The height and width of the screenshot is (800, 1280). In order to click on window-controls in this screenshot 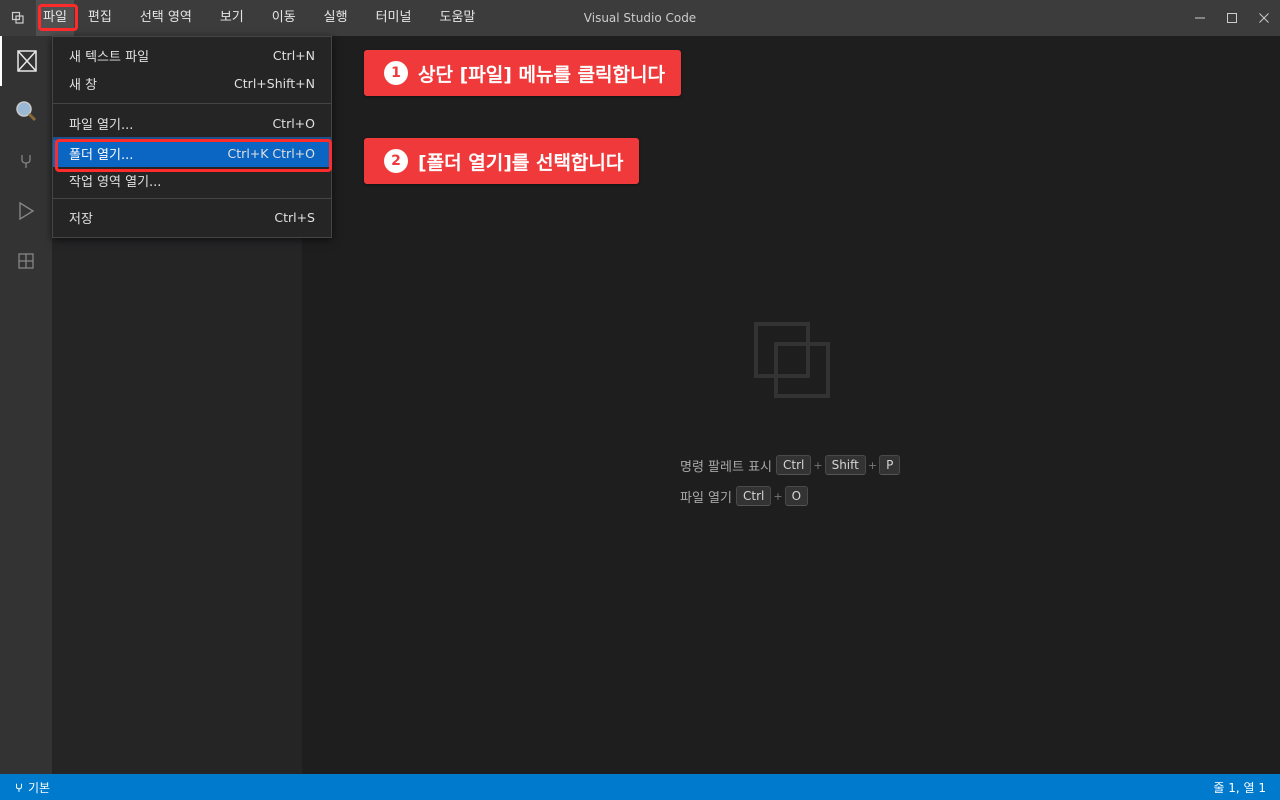, I will do `click(1232, 18)`.